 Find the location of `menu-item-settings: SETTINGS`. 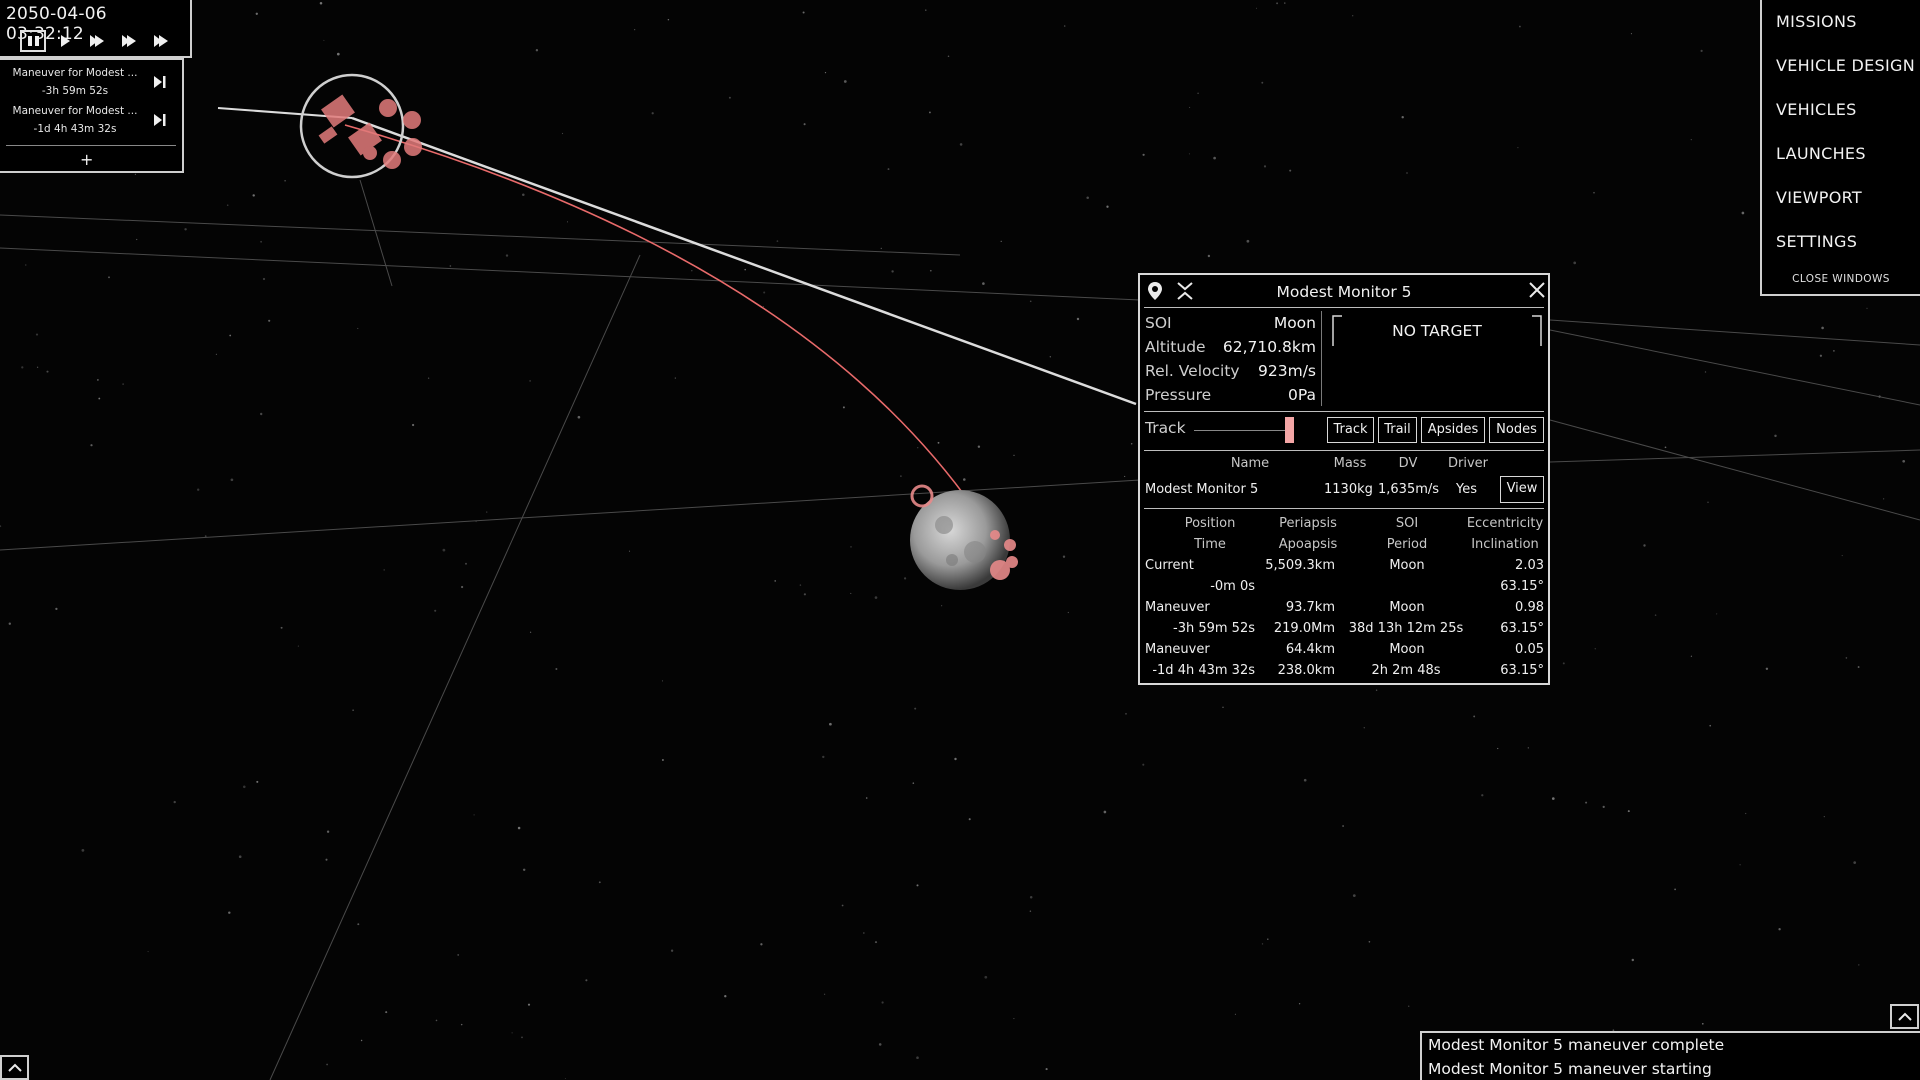

menu-item-settings: SETTINGS is located at coordinates (1816, 241).